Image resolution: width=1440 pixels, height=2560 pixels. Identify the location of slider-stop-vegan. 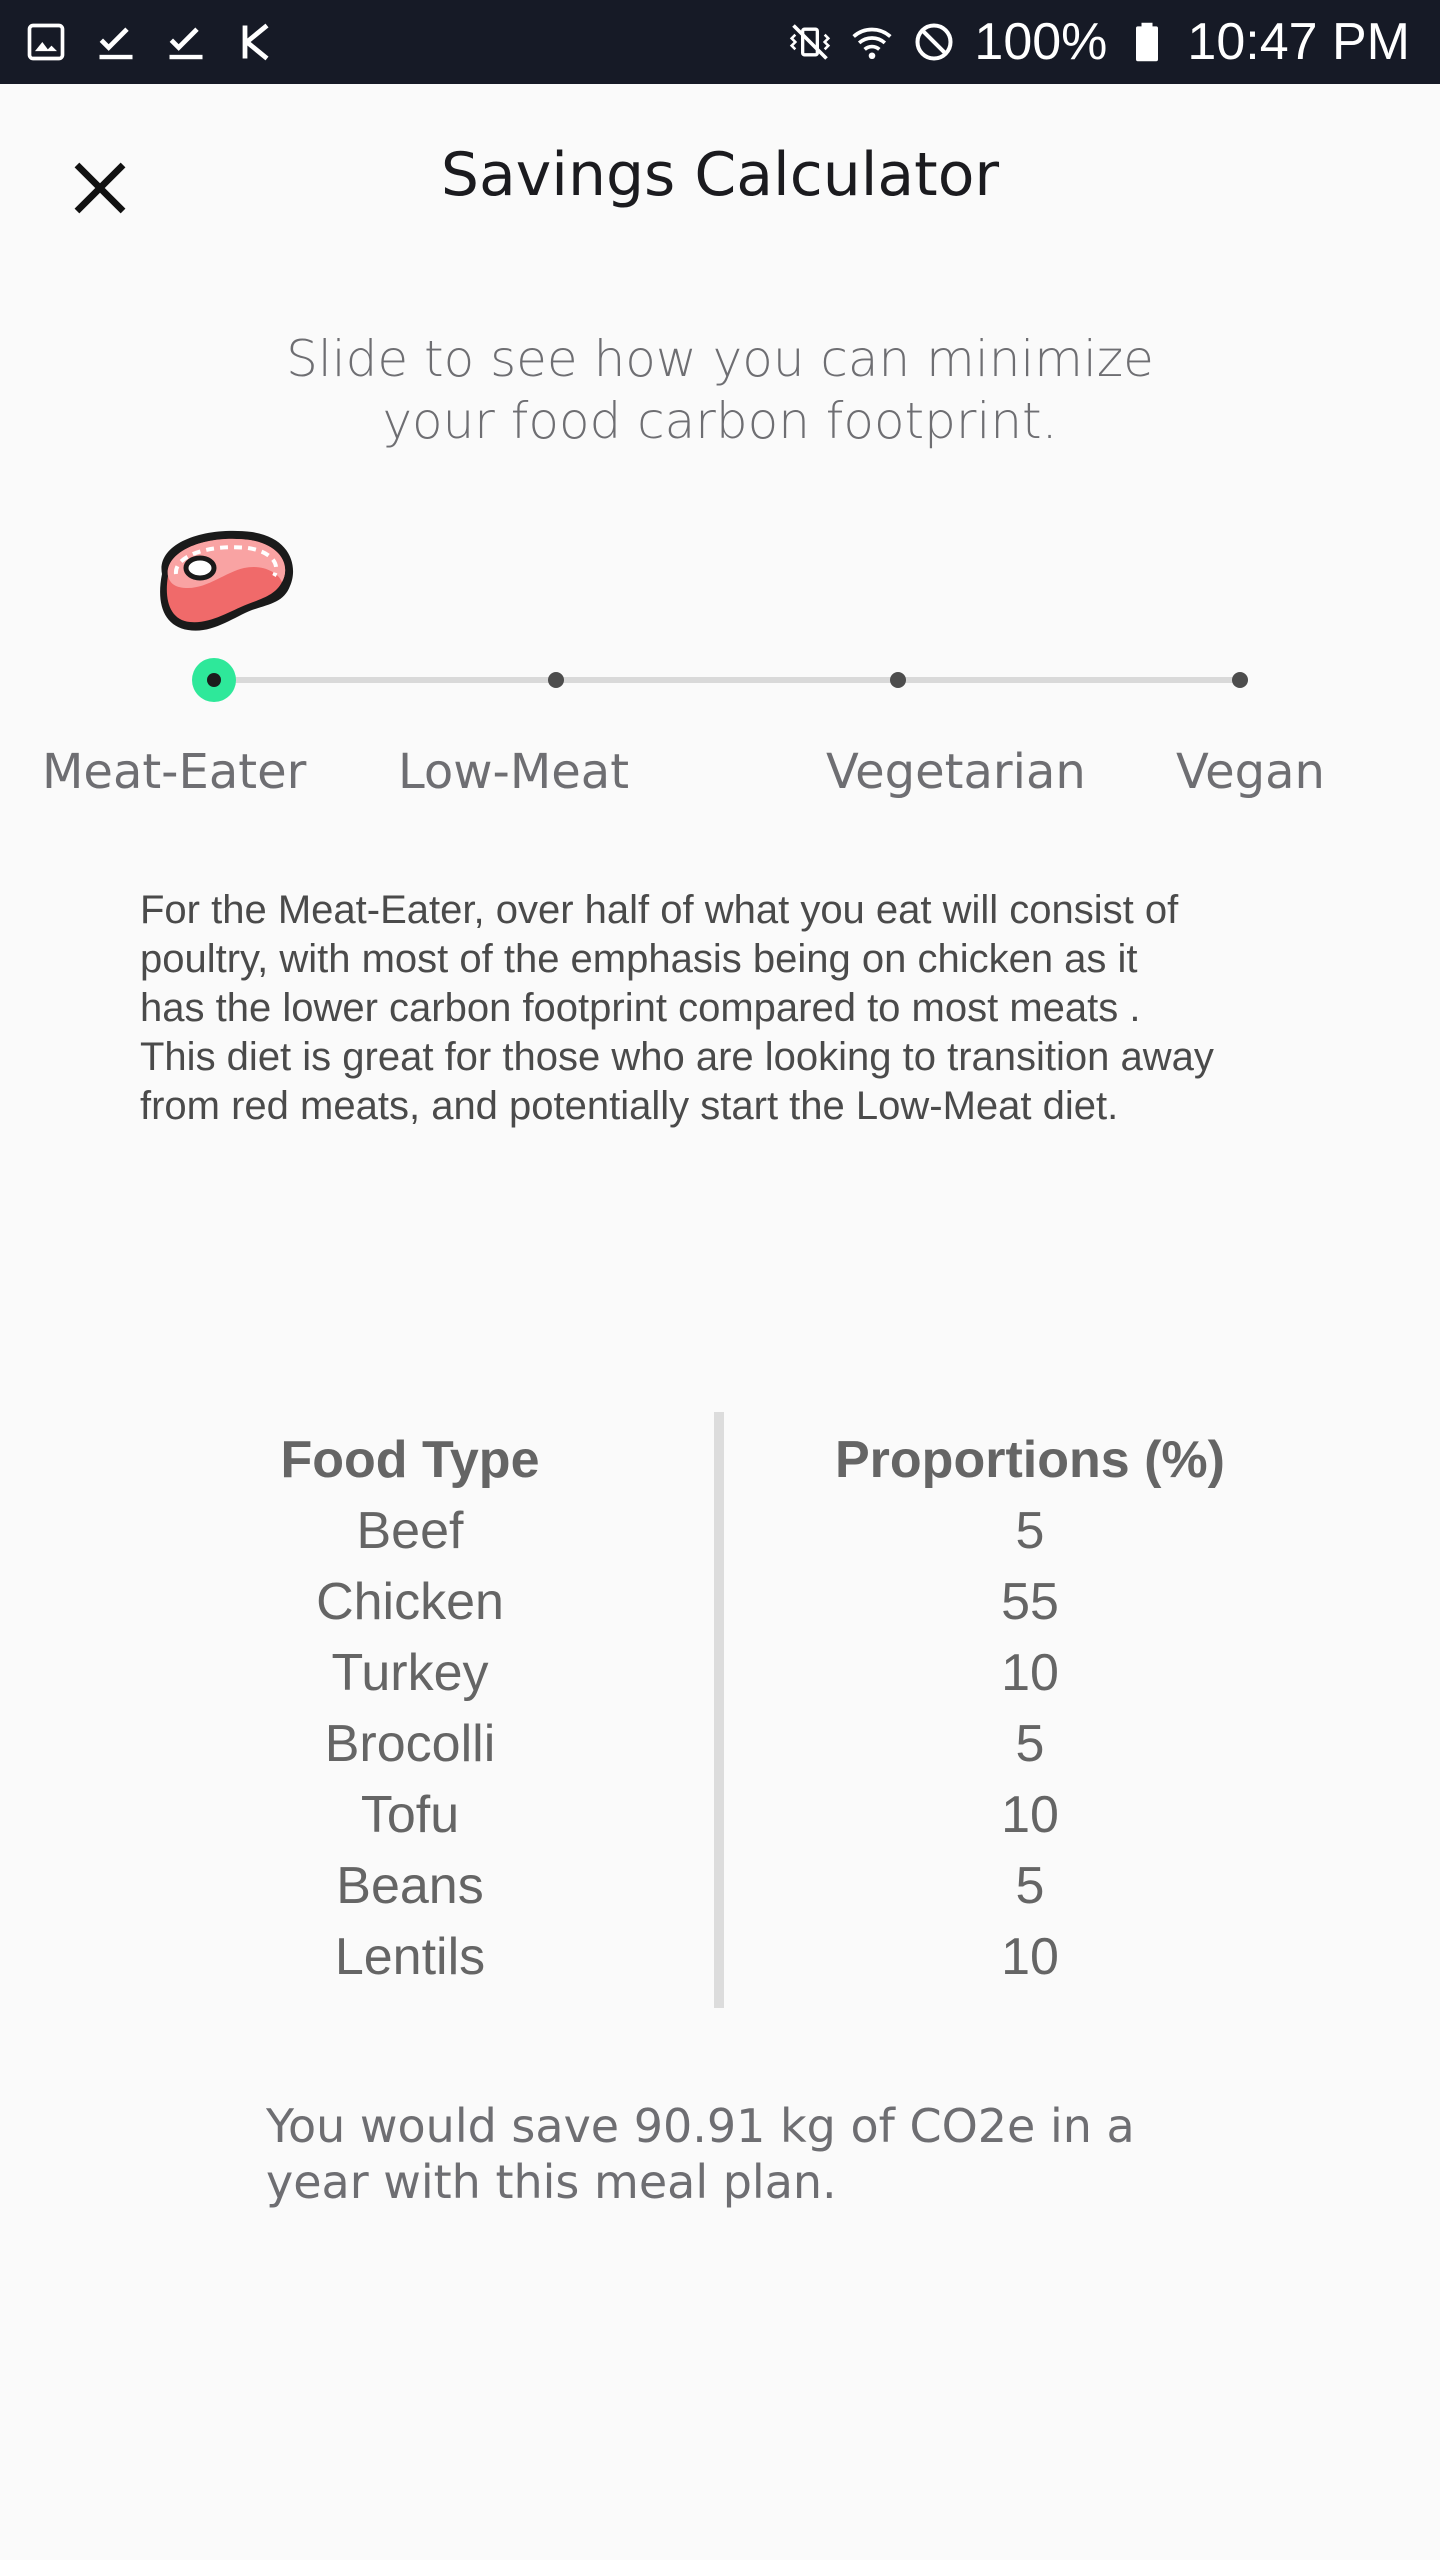
(1240, 680).